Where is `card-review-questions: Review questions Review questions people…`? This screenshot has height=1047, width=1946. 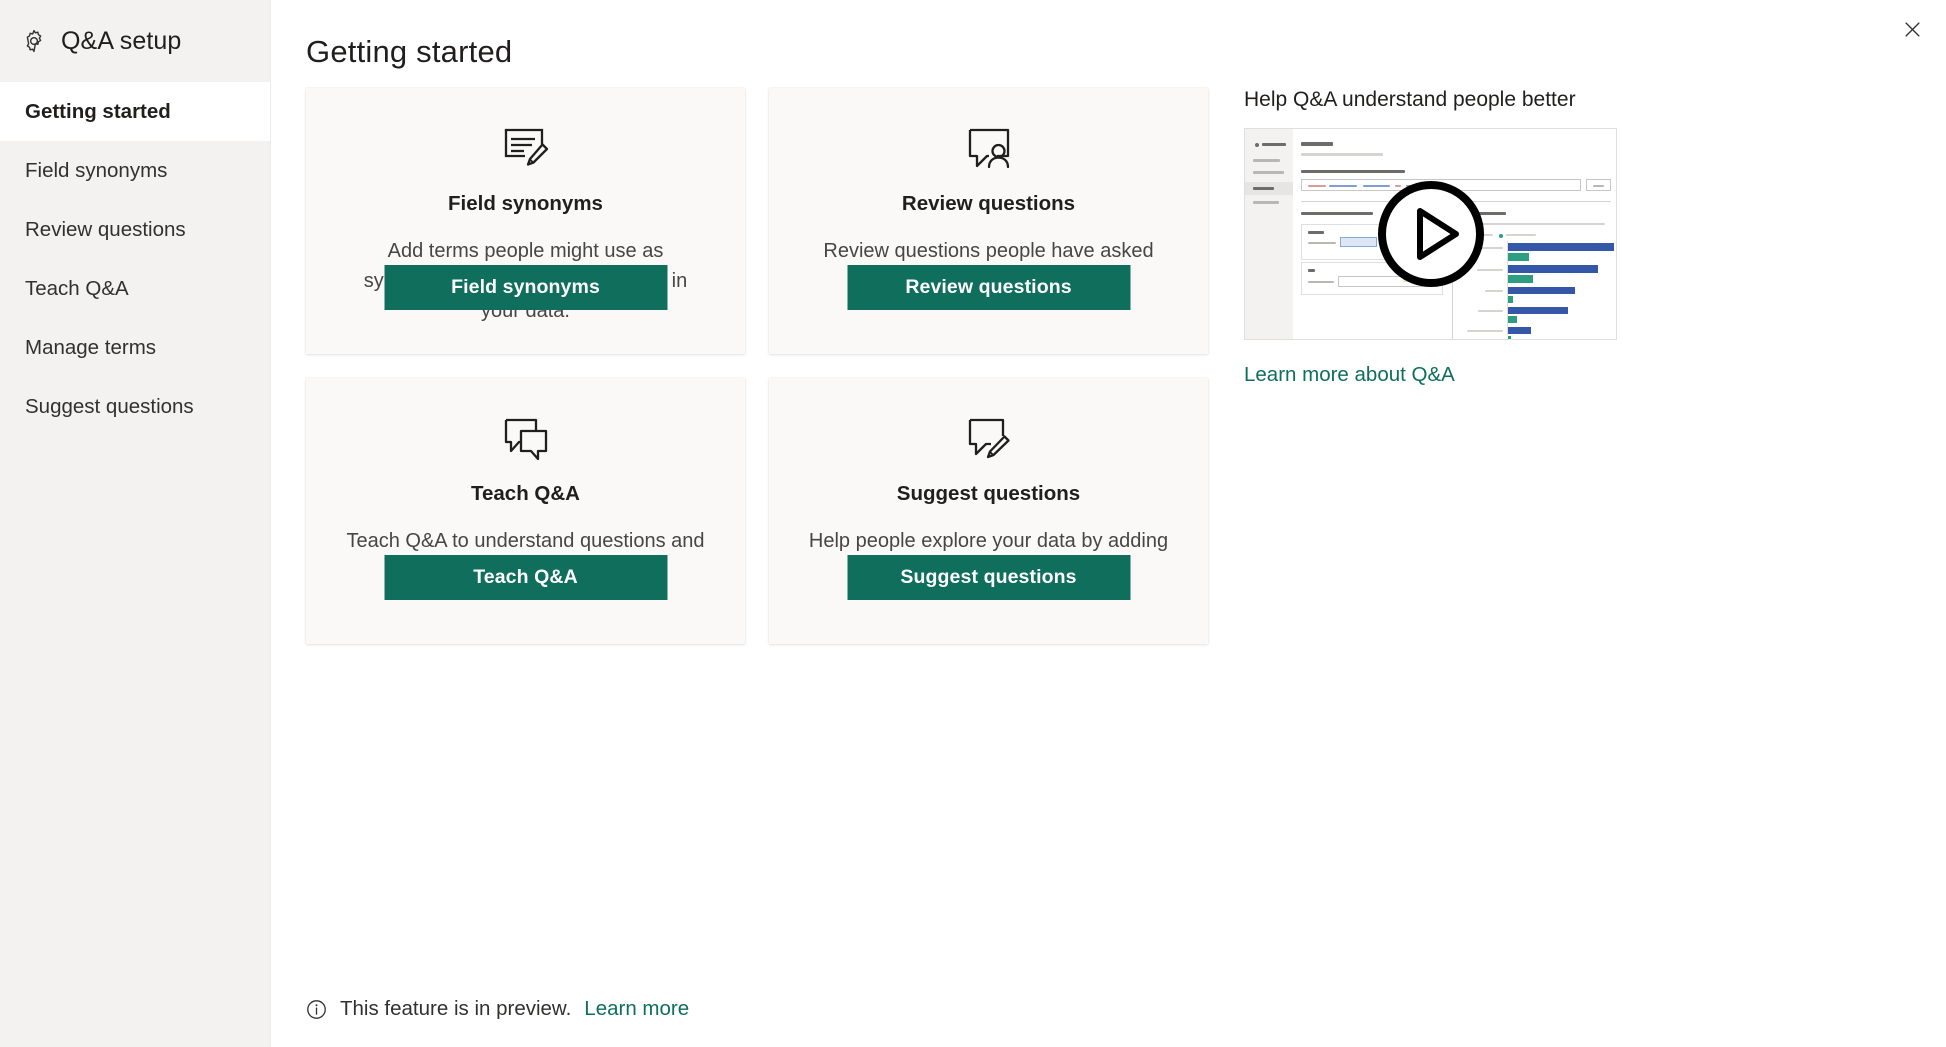
card-review-questions: Review questions Review questions people… is located at coordinates (988, 221).